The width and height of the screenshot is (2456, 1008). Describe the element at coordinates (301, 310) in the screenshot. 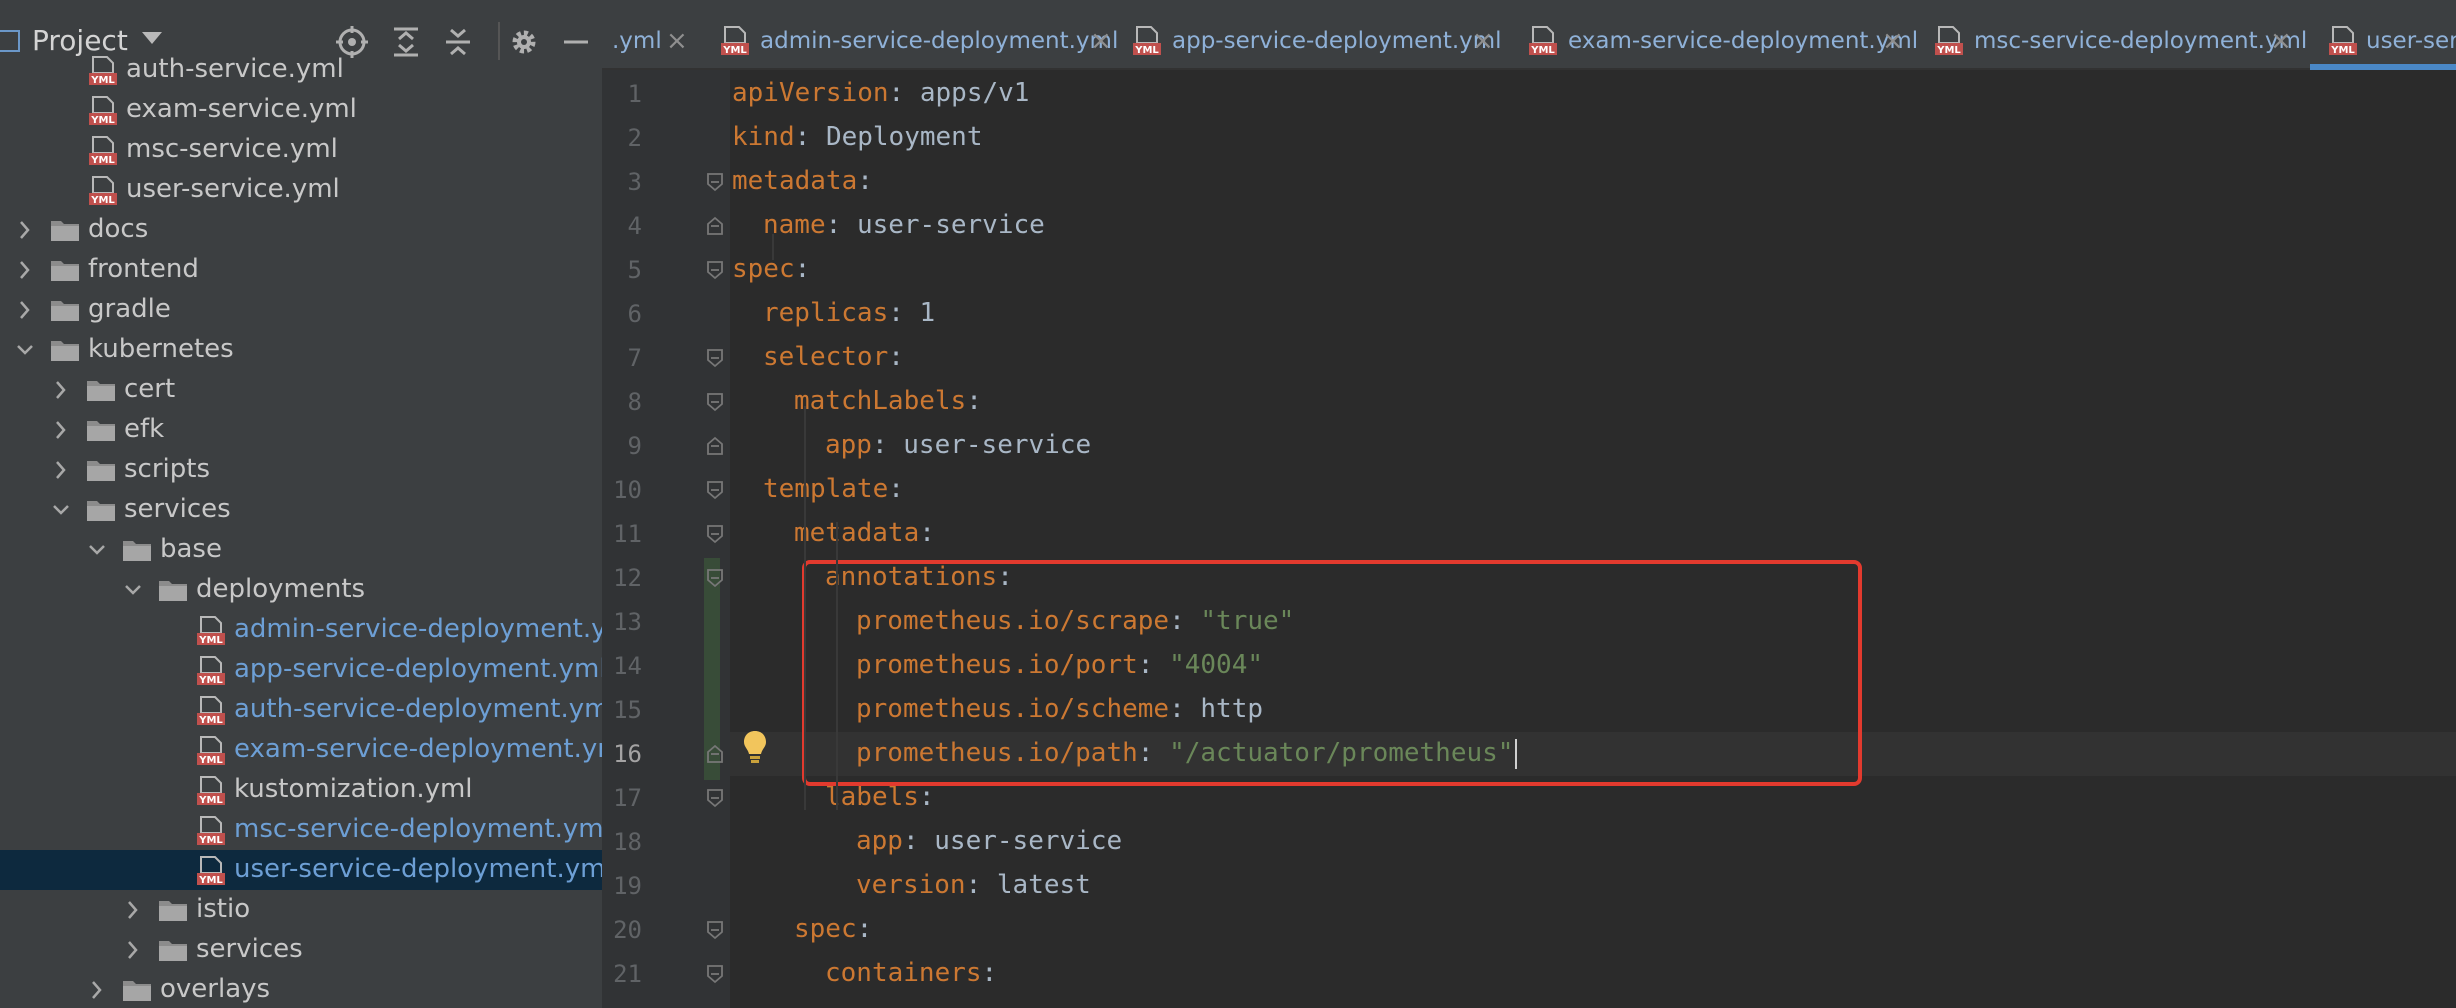

I see `tree-folder-row: gradle` at that location.